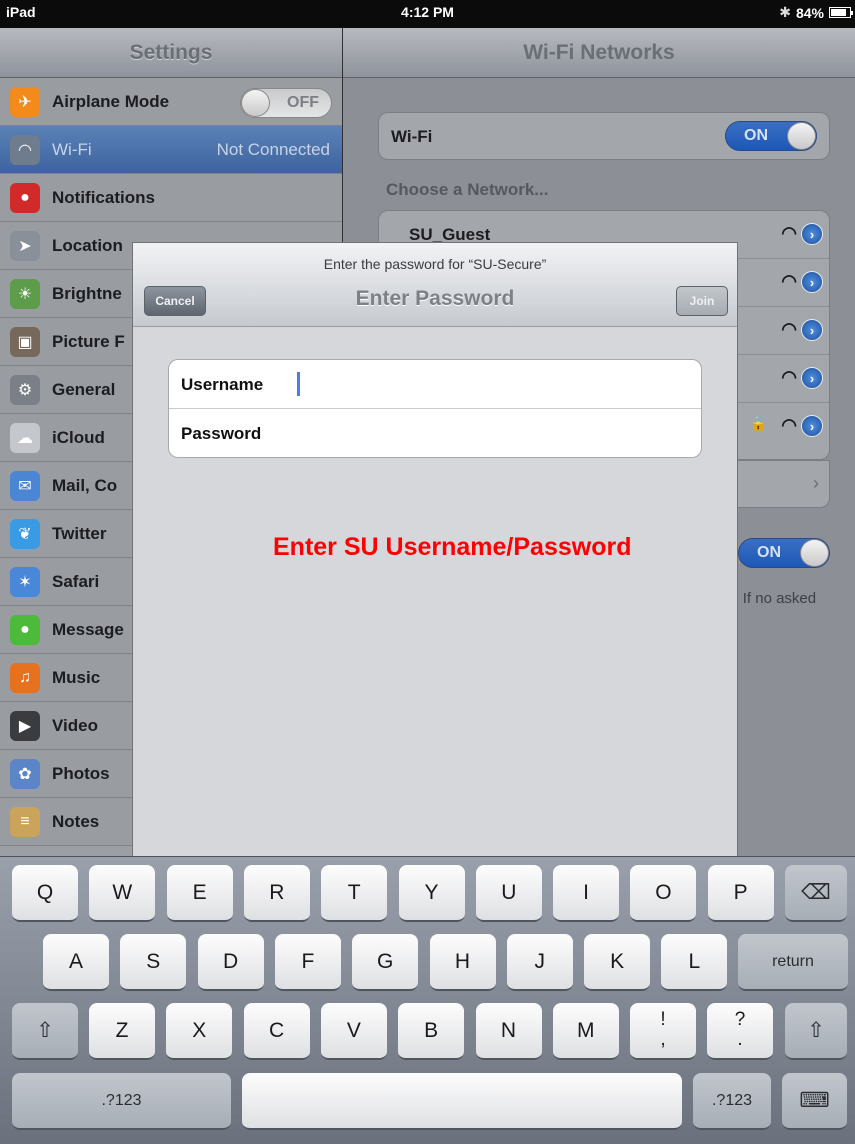  Describe the element at coordinates (771, 136) in the screenshot. I see `wifi-toggle: ON` at that location.